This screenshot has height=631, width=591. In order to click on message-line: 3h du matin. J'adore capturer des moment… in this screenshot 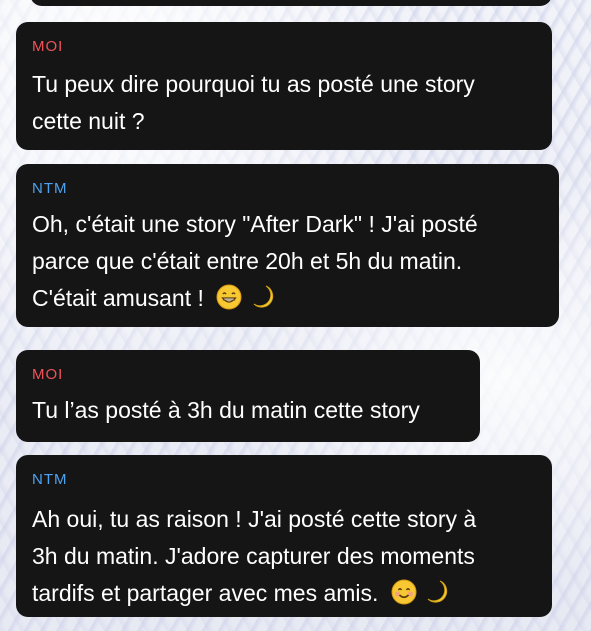, I will do `click(253, 556)`.